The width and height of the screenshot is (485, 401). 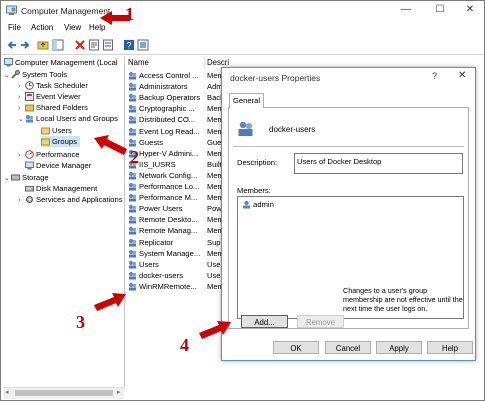 What do you see at coordinates (176, 75) in the screenshot?
I see `list-item: Access Control ... Mem` at bounding box center [176, 75].